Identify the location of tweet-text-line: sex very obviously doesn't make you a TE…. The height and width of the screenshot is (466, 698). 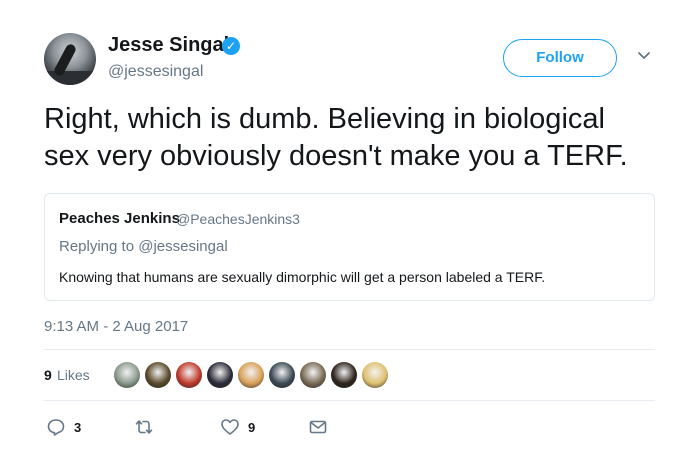
(336, 156).